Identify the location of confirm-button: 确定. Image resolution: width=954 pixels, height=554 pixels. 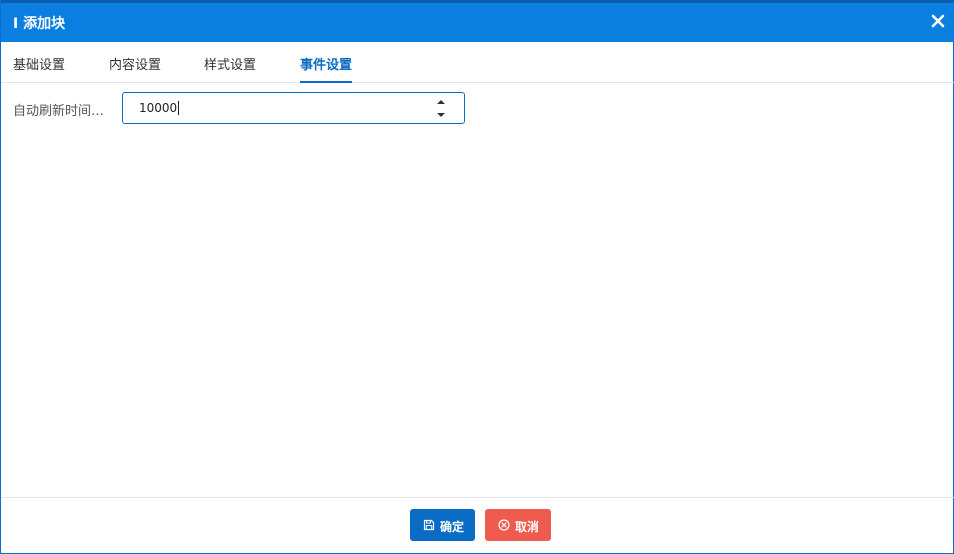
(442, 525).